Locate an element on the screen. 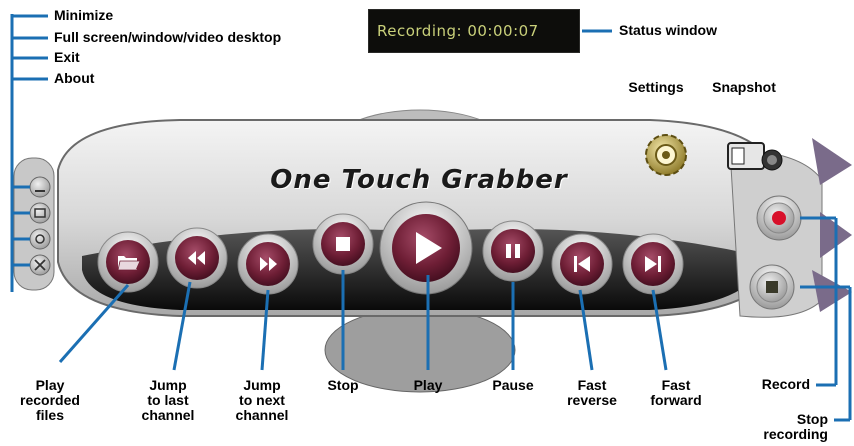 This screenshot has width=854, height=446. status-window: Recording: 00:00:07 is located at coordinates (474, 31).